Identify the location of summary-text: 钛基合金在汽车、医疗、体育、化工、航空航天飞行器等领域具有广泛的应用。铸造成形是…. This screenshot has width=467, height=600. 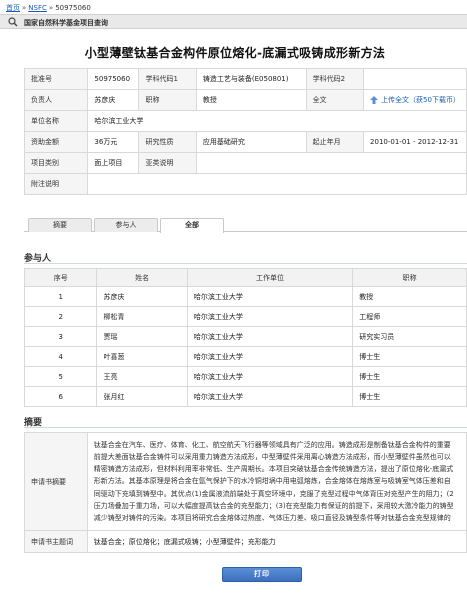
(276, 481).